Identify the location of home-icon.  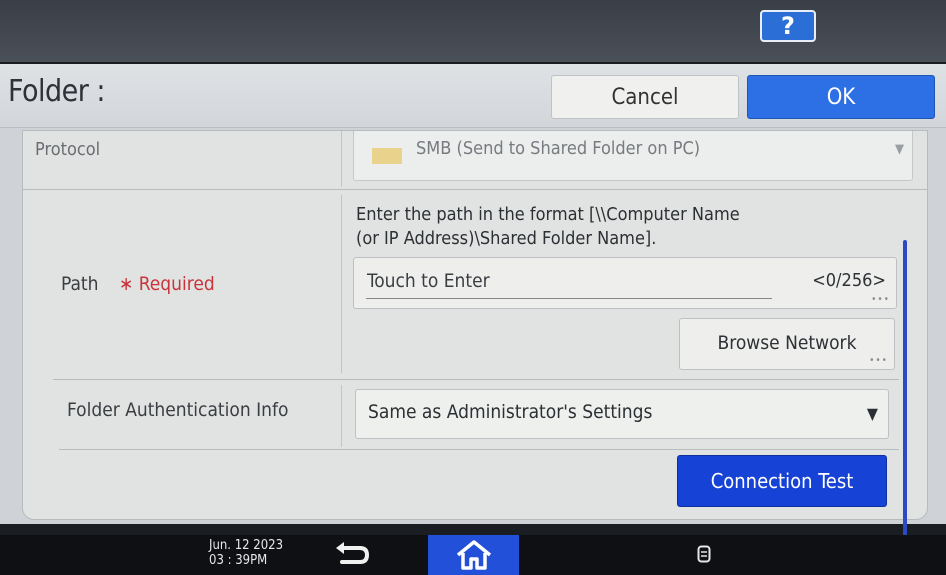
(473, 555).